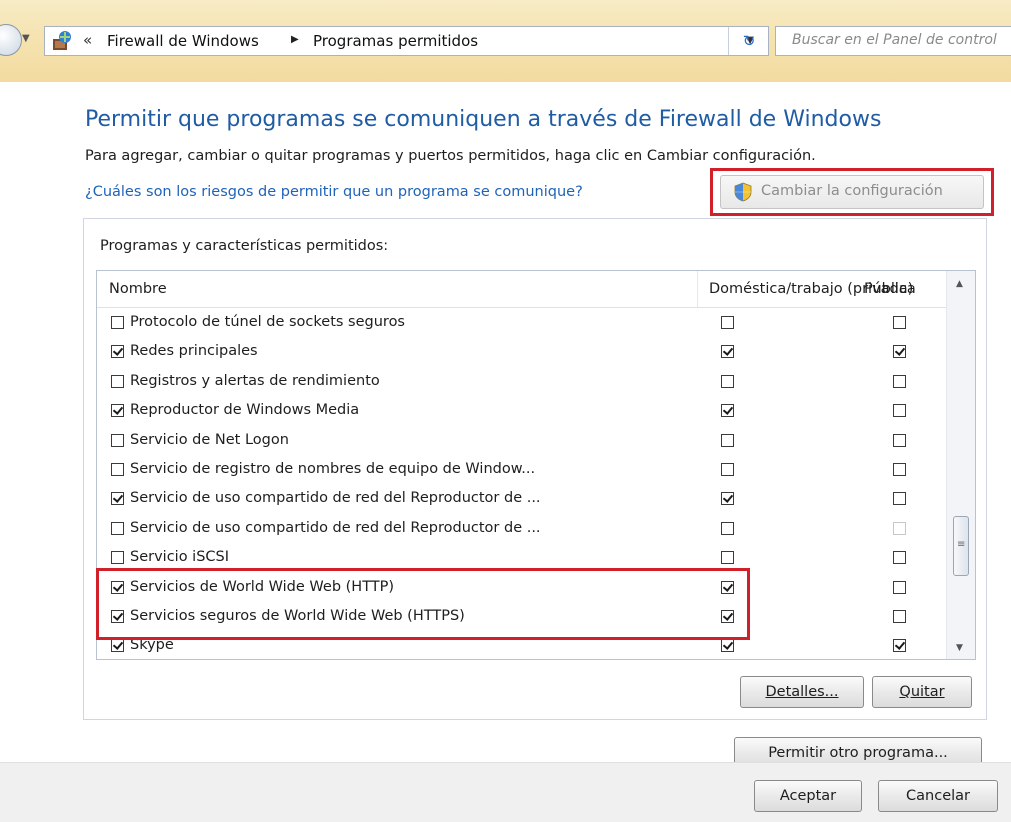 The image size is (1011, 822). Describe the element at coordinates (522, 323) in the screenshot. I see `list-item: Protocolo de túnel de sockets seguros` at that location.